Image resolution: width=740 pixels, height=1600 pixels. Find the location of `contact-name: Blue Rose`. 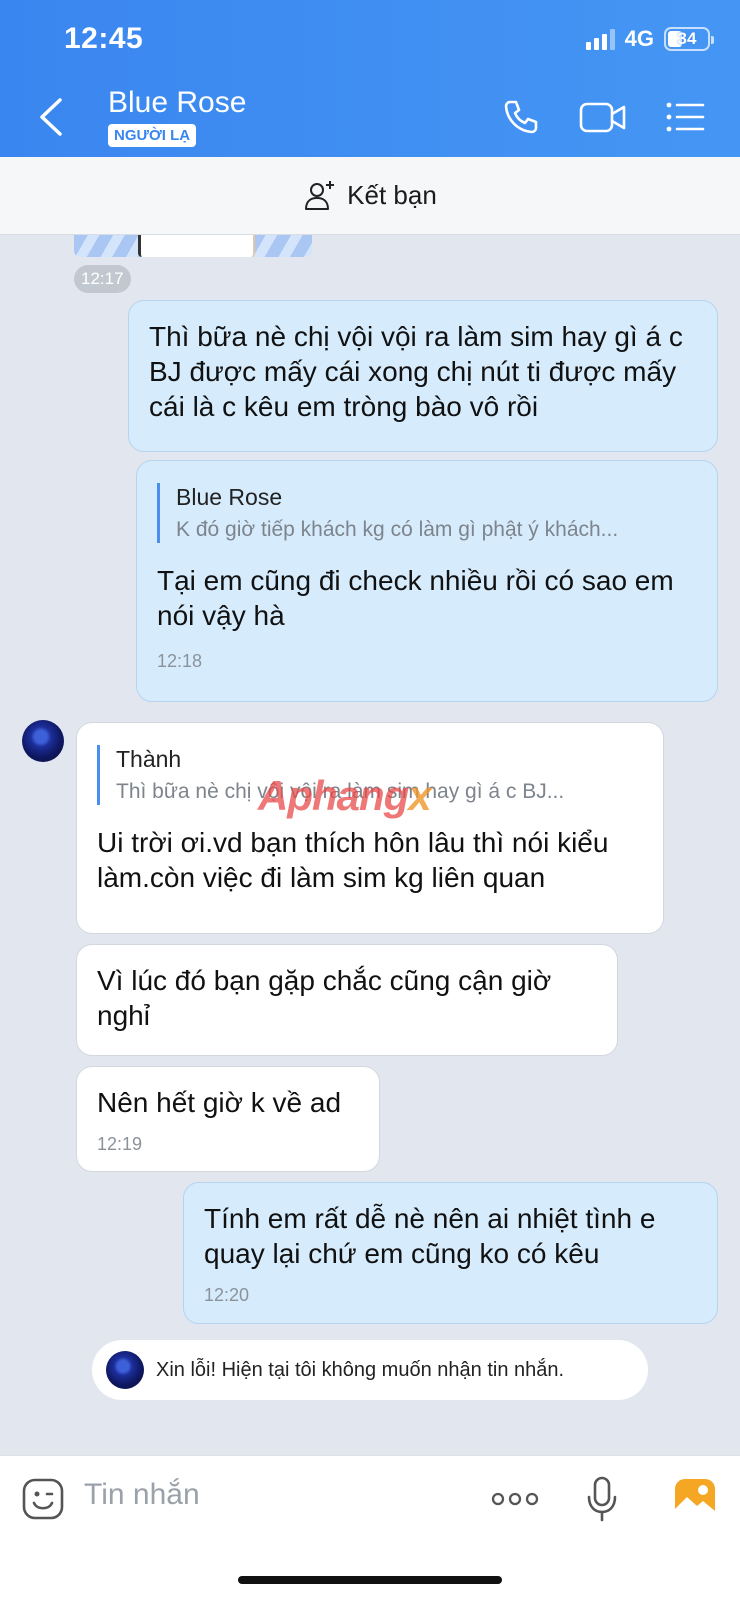

contact-name: Blue Rose is located at coordinates (177, 103).